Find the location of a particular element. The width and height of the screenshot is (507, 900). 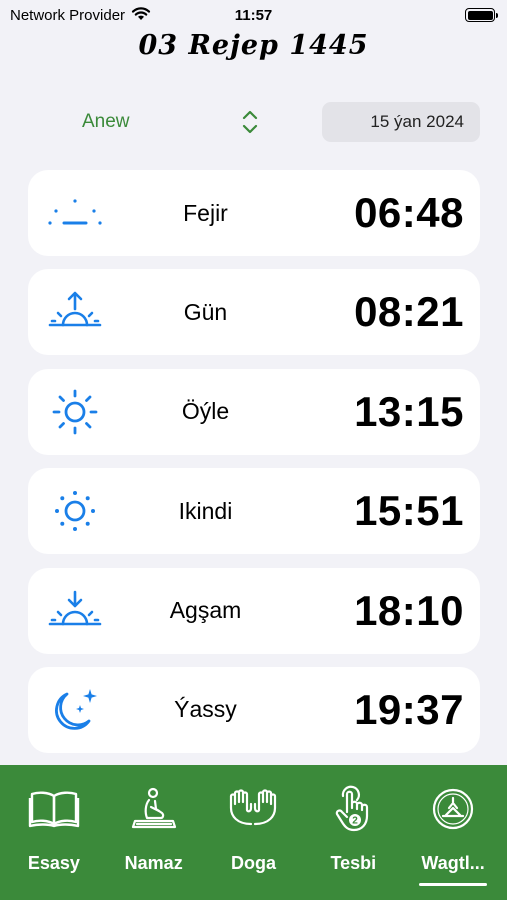

prayer-time: 15:51 is located at coordinates (409, 511).